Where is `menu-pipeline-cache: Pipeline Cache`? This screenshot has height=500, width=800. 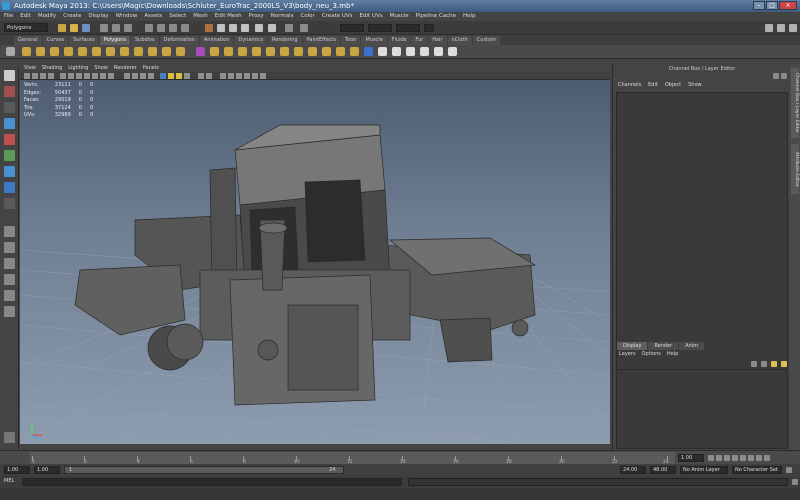
menu-pipeline-cache: Pipeline Cache is located at coordinates (436, 16).